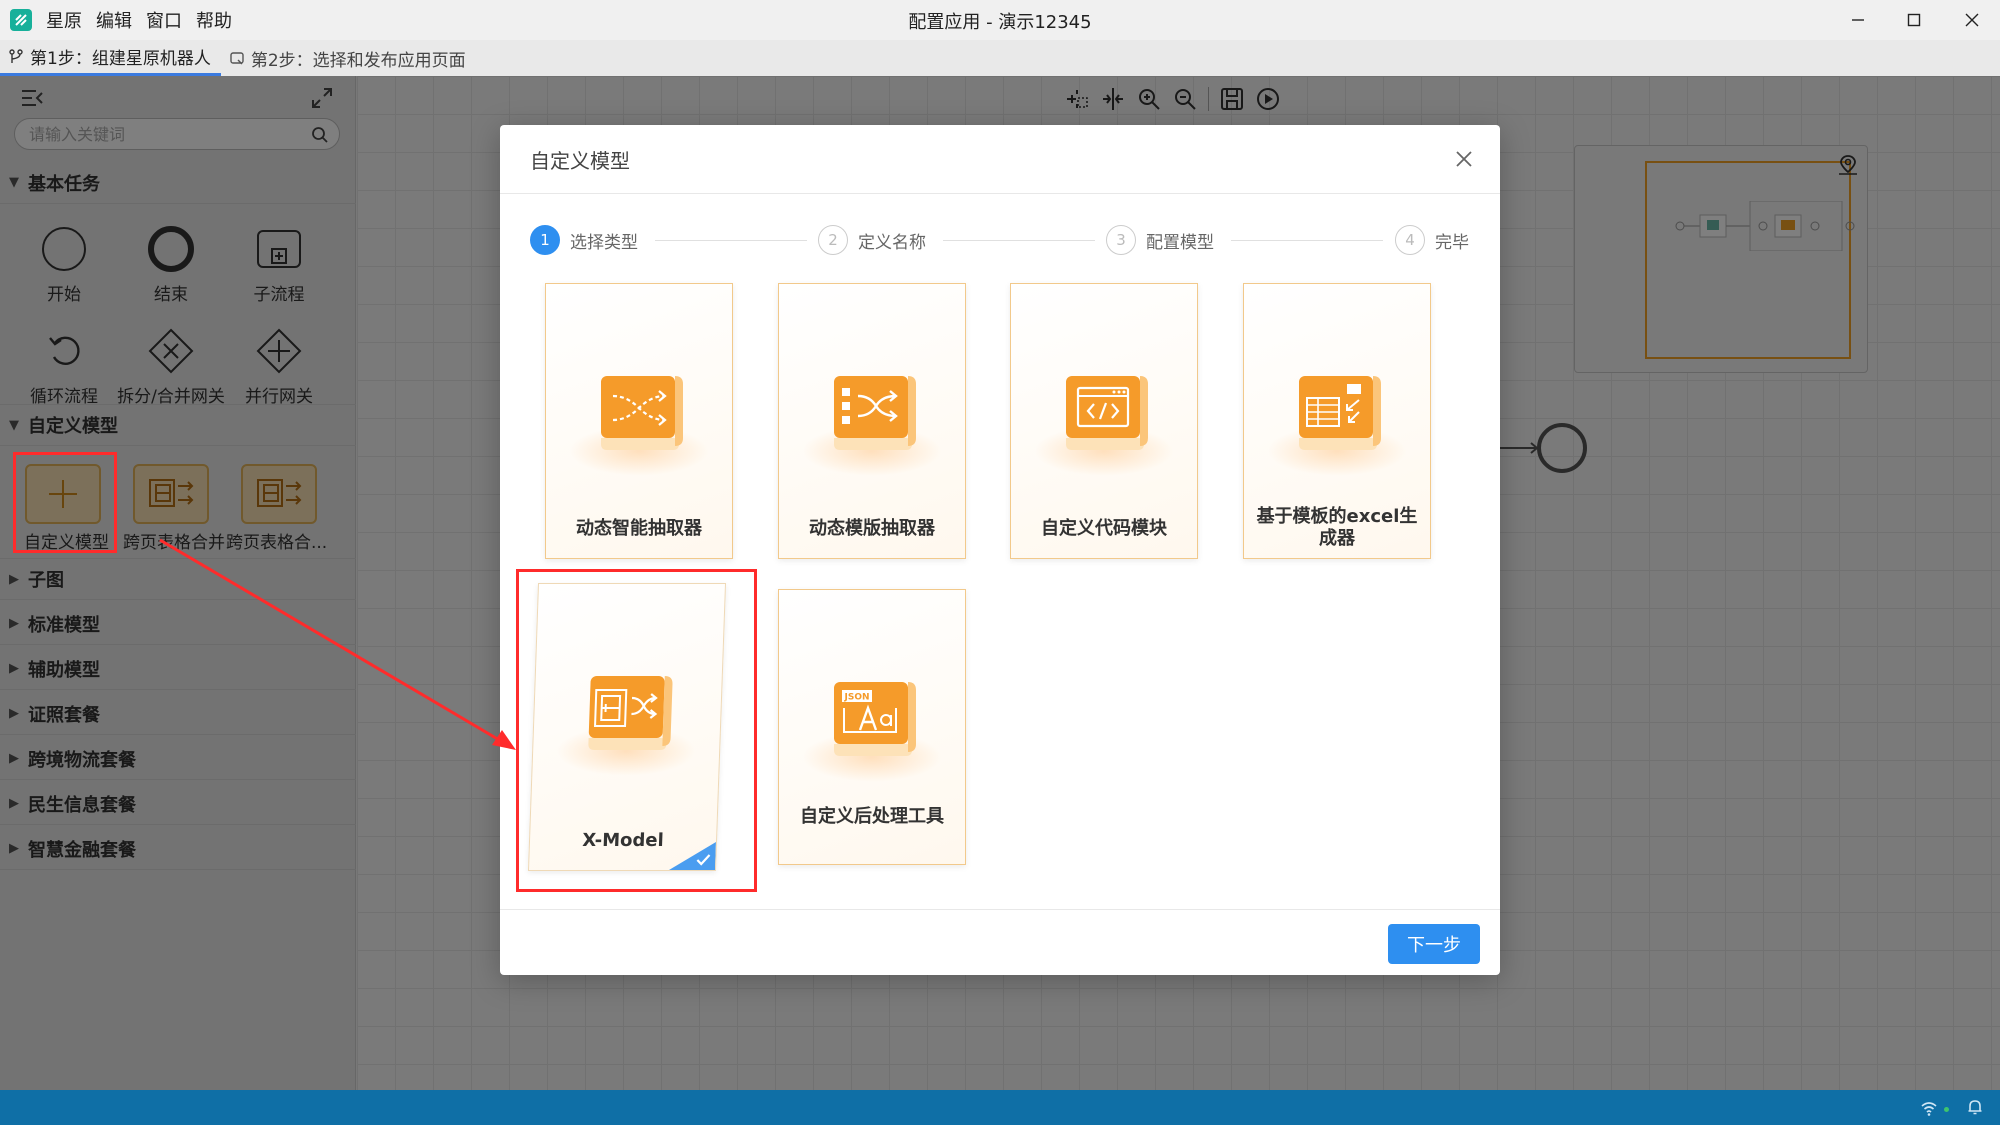 The width and height of the screenshot is (2000, 1125). I want to click on notification-bell-icon, so click(1975, 1107).